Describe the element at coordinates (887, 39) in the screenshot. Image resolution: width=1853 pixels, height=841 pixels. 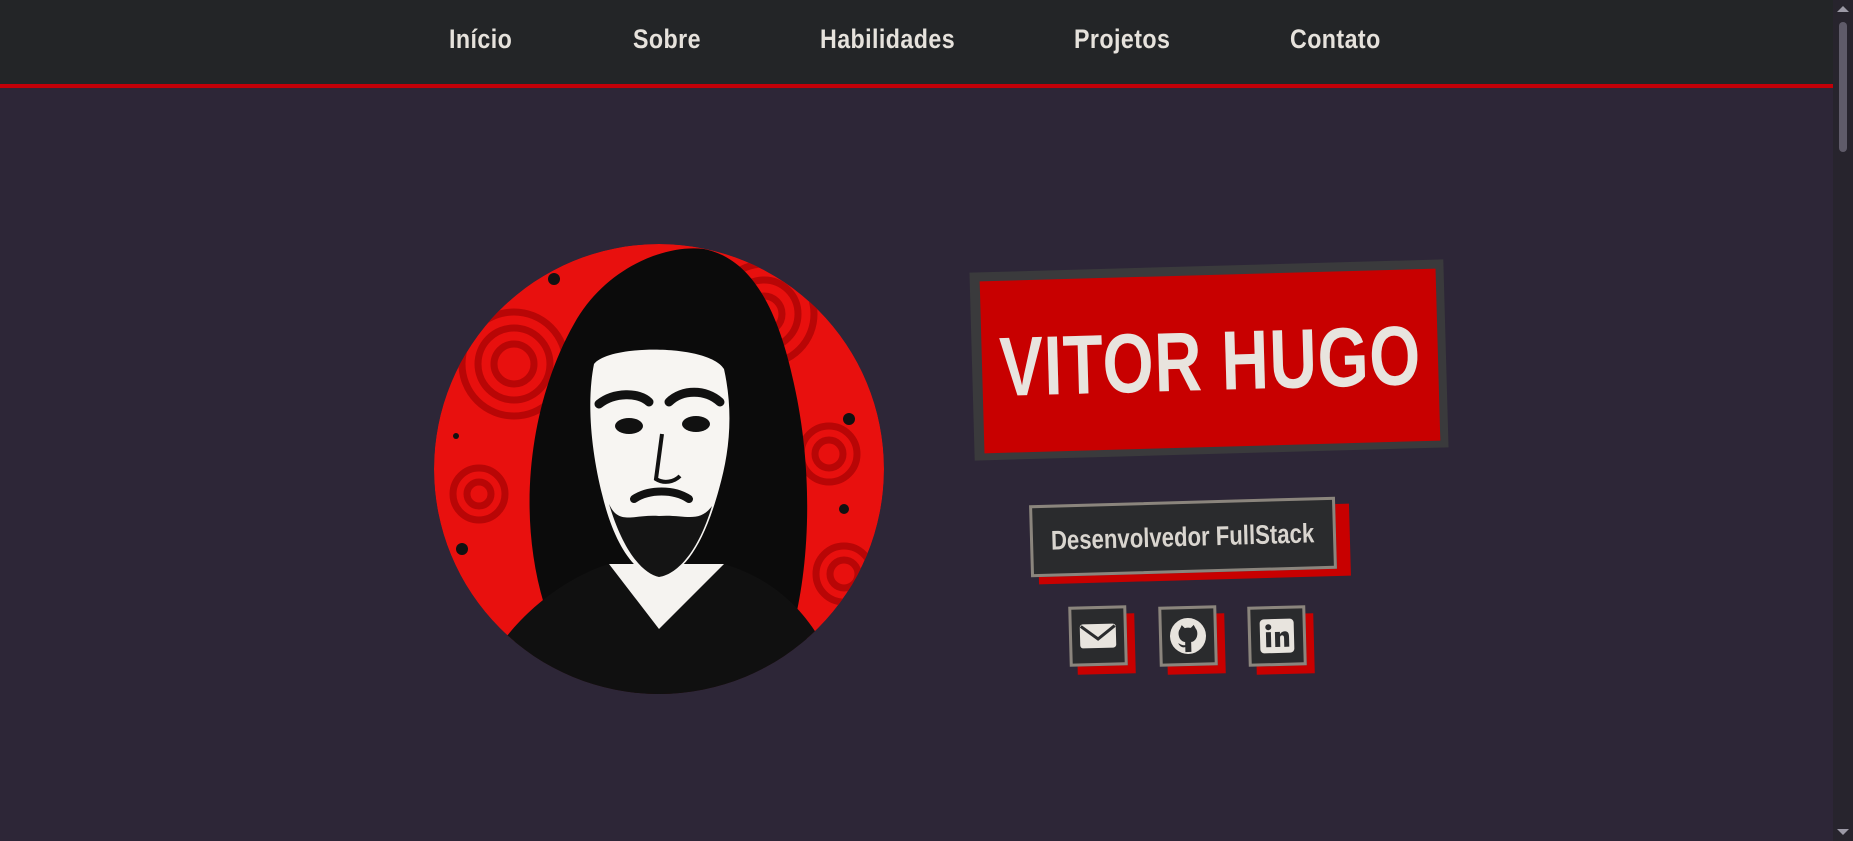
I see `nav-item-habilidades: Habilidades` at that location.